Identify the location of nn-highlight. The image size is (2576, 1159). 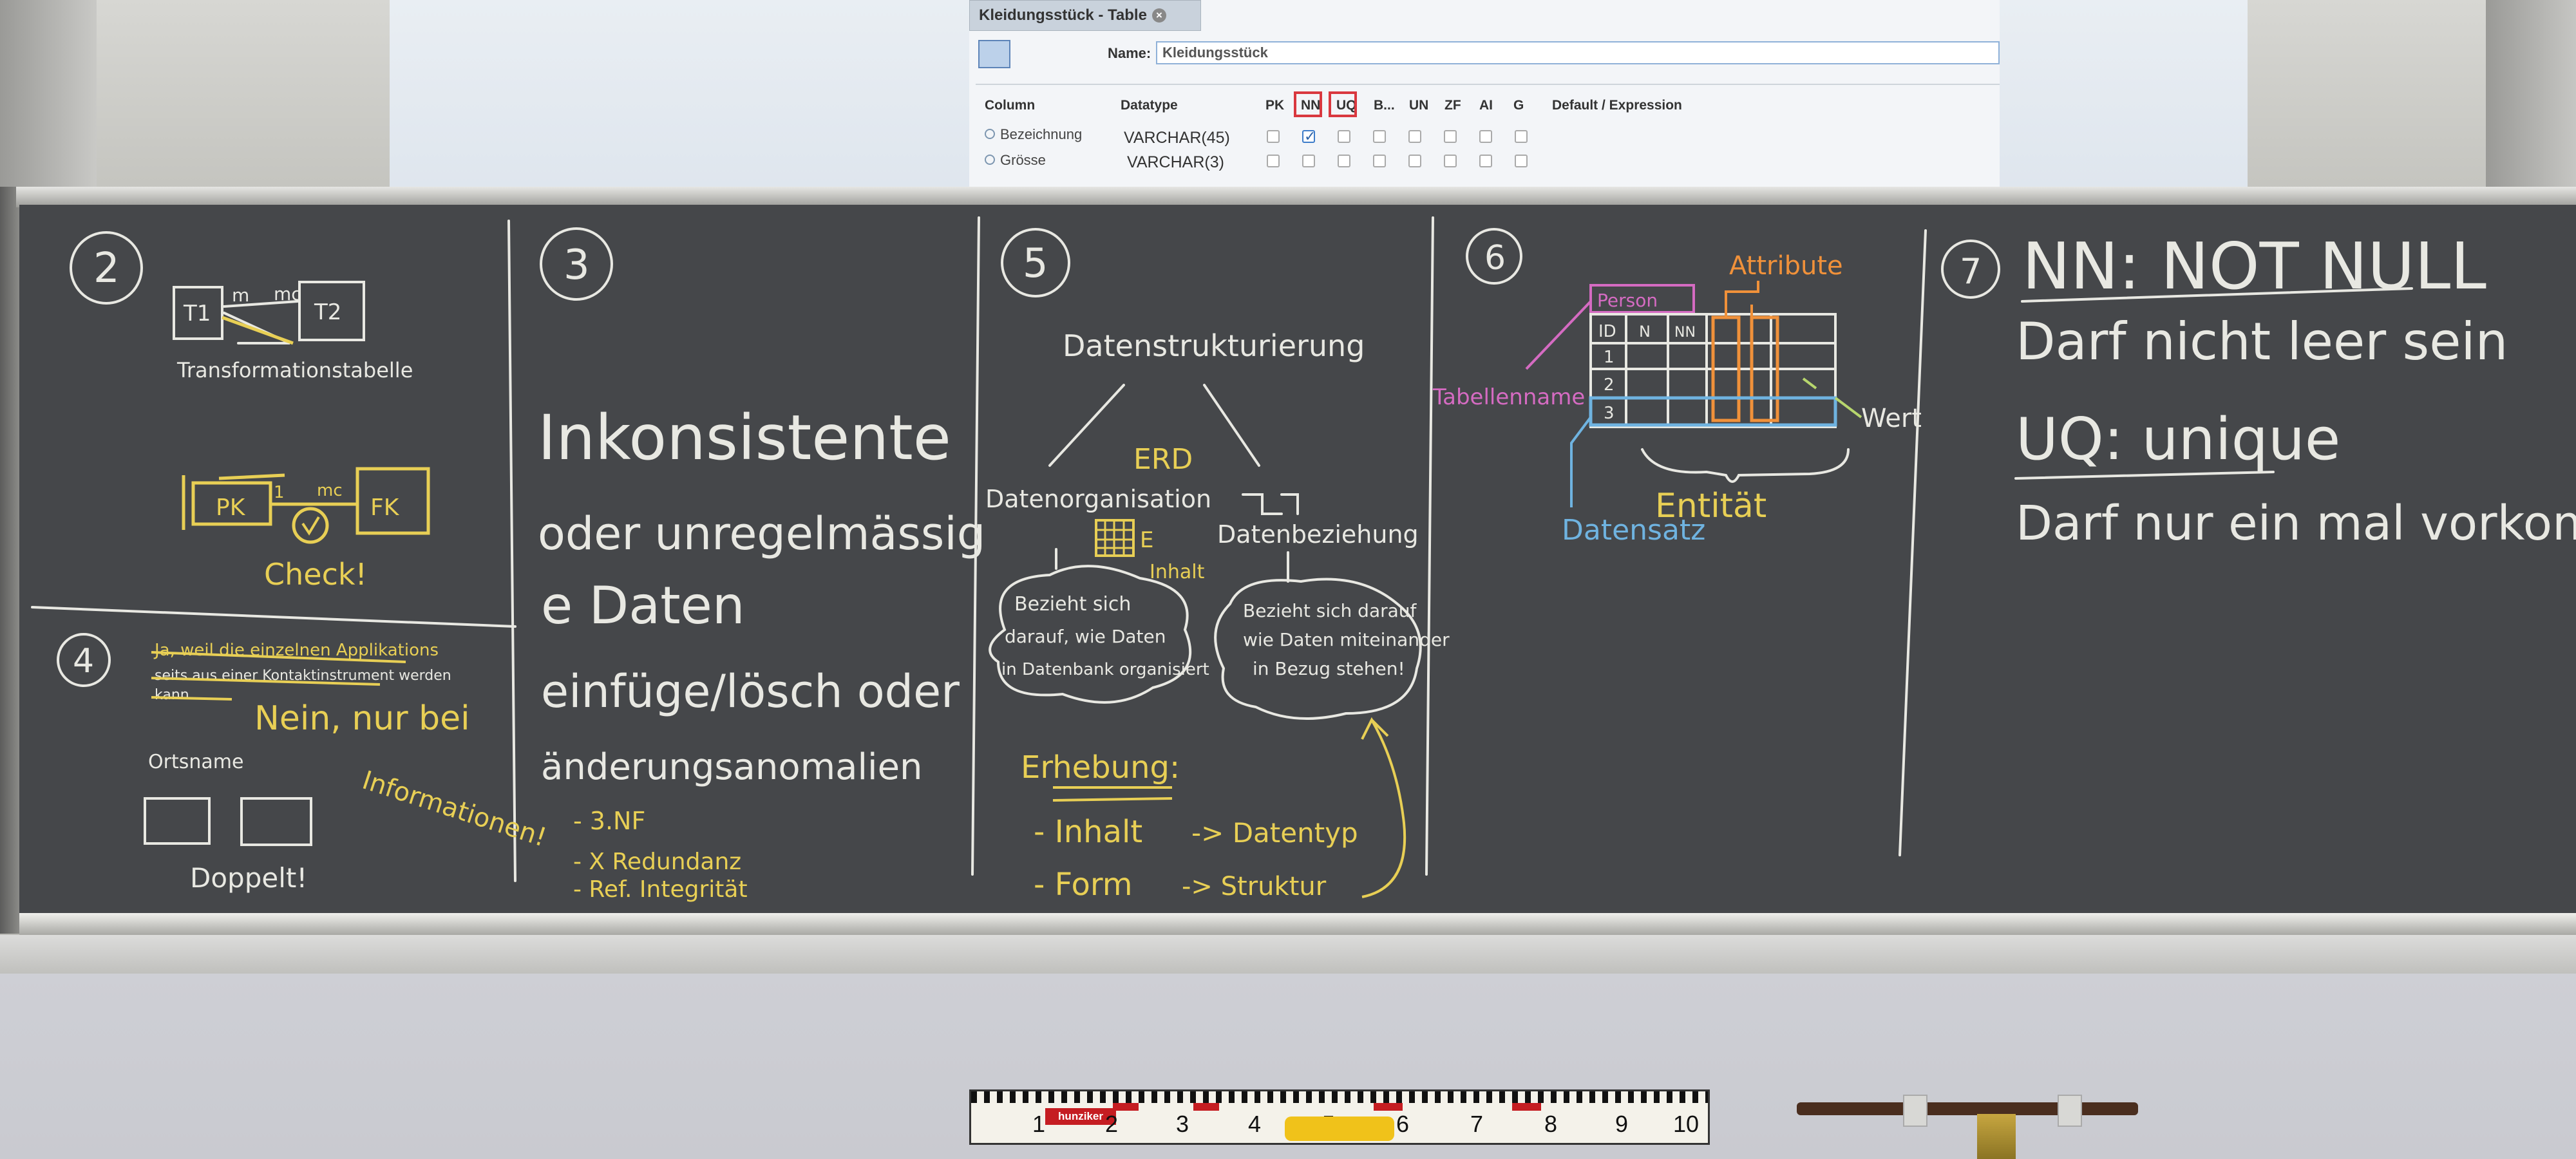
(1308, 104).